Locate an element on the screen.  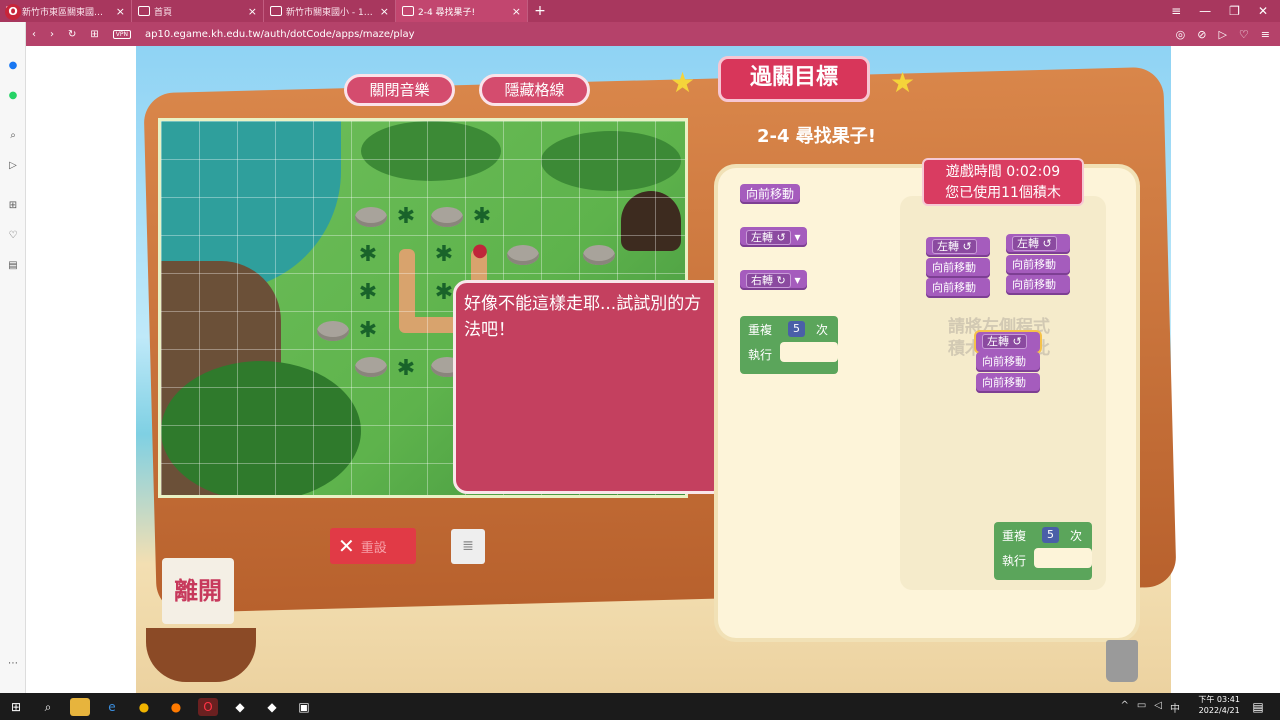
ws-turn-left-selected: 左轉 ↺ is located at coordinates (1008, 342).